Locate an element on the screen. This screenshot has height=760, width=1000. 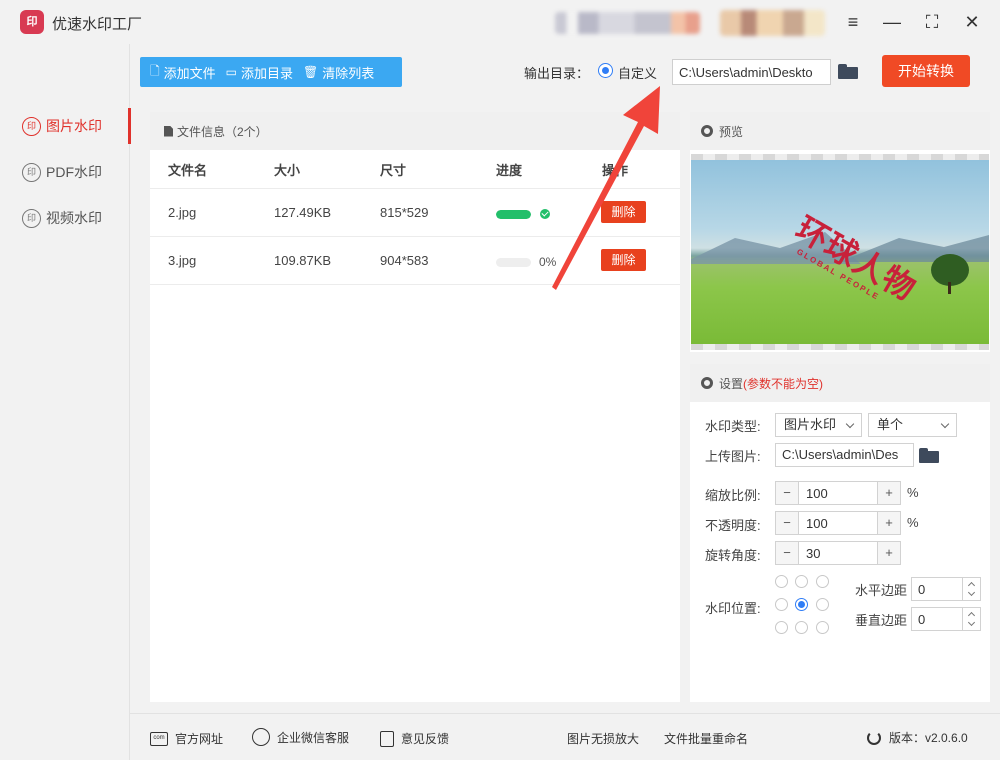
position-top-right-radio is located at coordinates (822, 581).